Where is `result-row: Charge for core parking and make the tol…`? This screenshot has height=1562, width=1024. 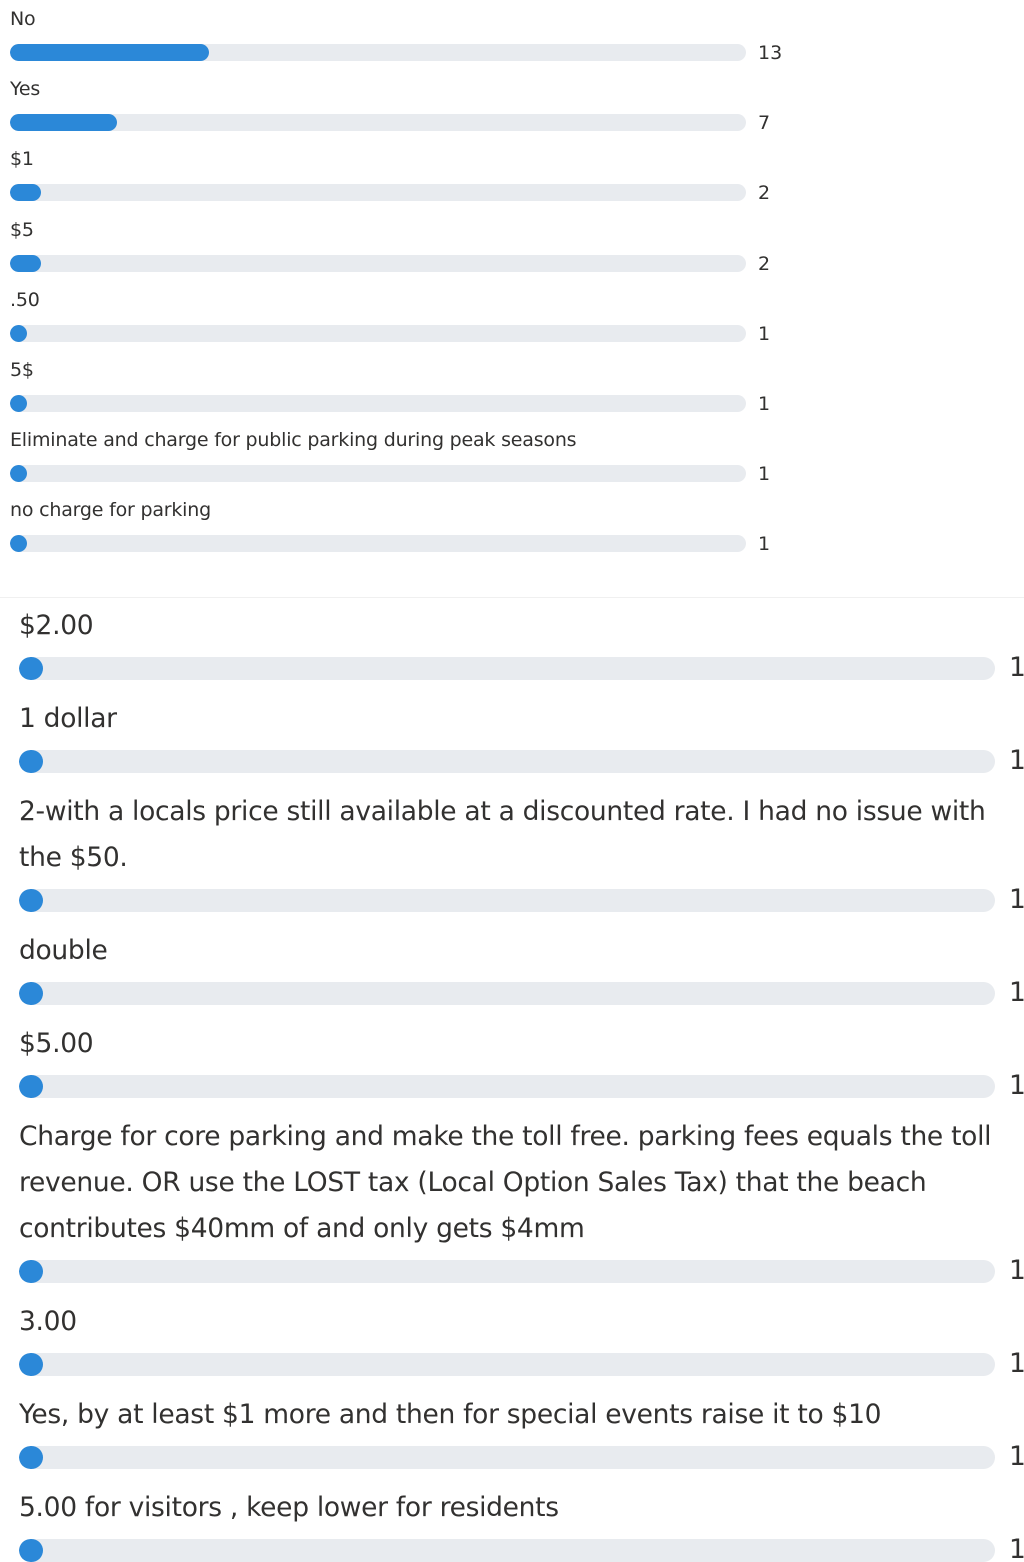
result-row: Charge for core parking and make the tol… is located at coordinates (521, 1206).